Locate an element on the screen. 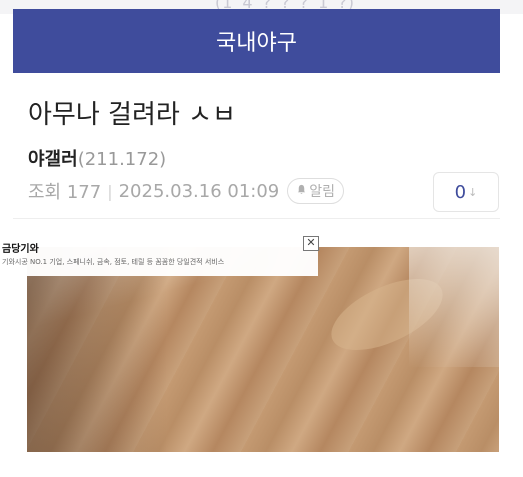 This screenshot has height=477, width=523. board-title-banner: 국내야구 is located at coordinates (256, 41).